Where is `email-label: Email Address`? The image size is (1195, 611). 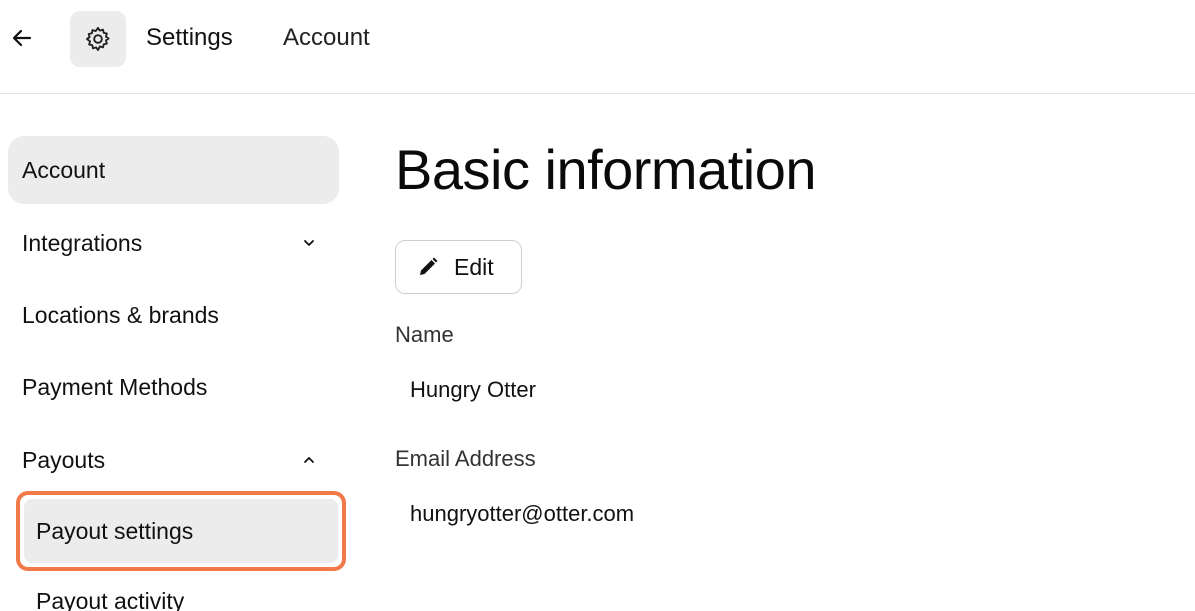 email-label: Email Address is located at coordinates (465, 458).